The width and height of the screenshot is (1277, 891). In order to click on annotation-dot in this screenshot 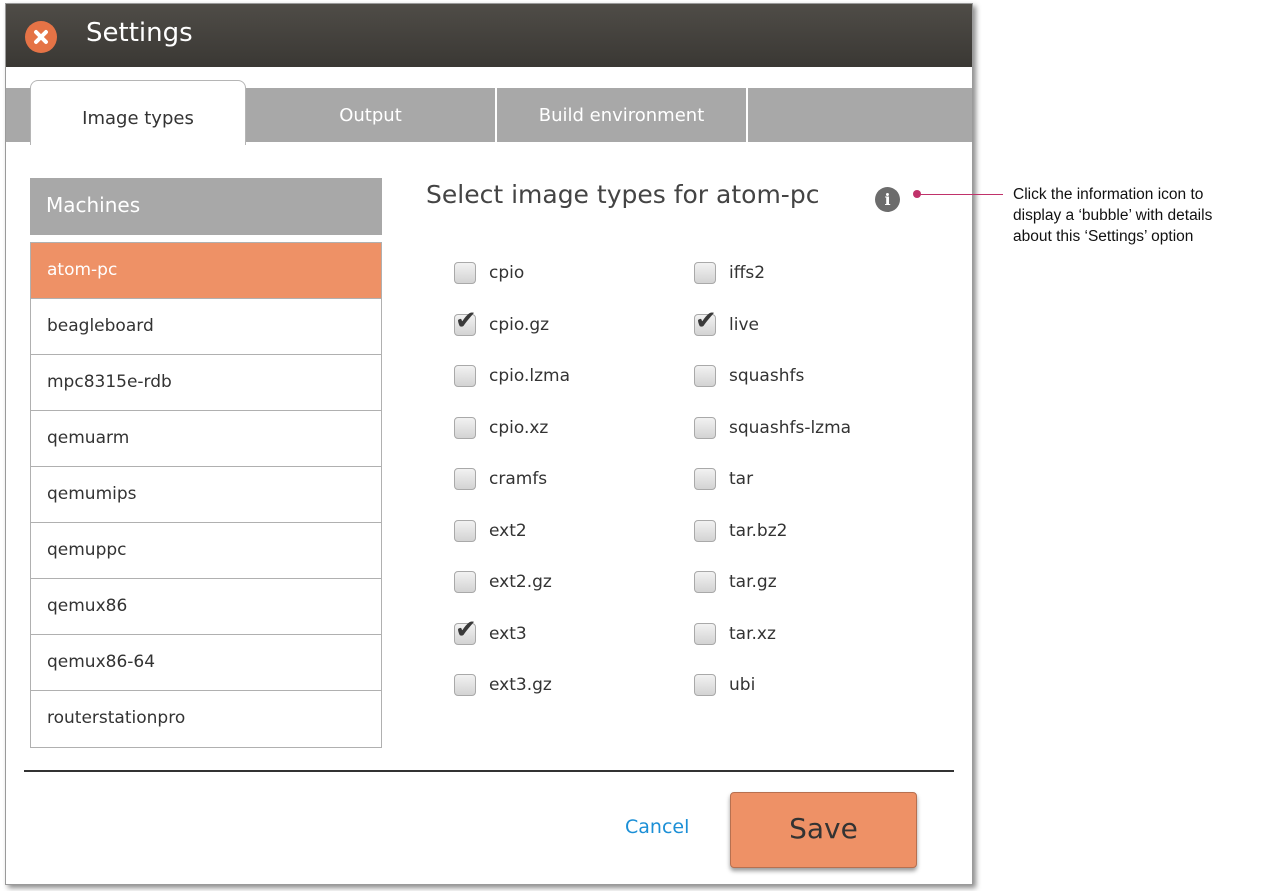, I will do `click(917, 194)`.